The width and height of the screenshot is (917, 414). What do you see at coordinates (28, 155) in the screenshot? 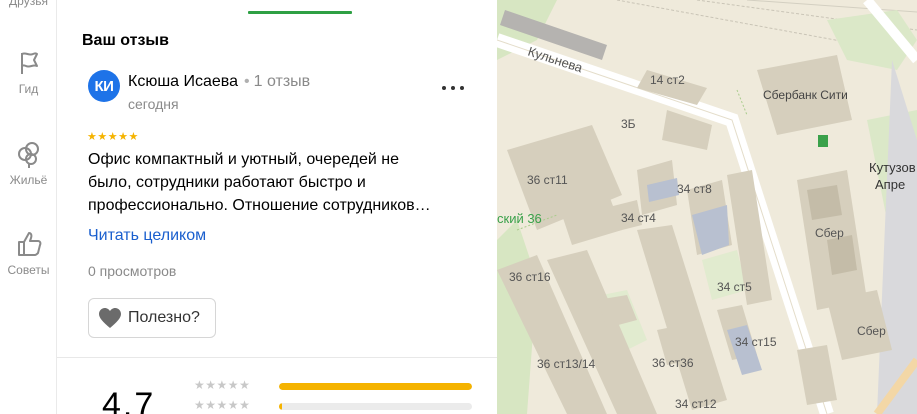
I see `housing-icon` at bounding box center [28, 155].